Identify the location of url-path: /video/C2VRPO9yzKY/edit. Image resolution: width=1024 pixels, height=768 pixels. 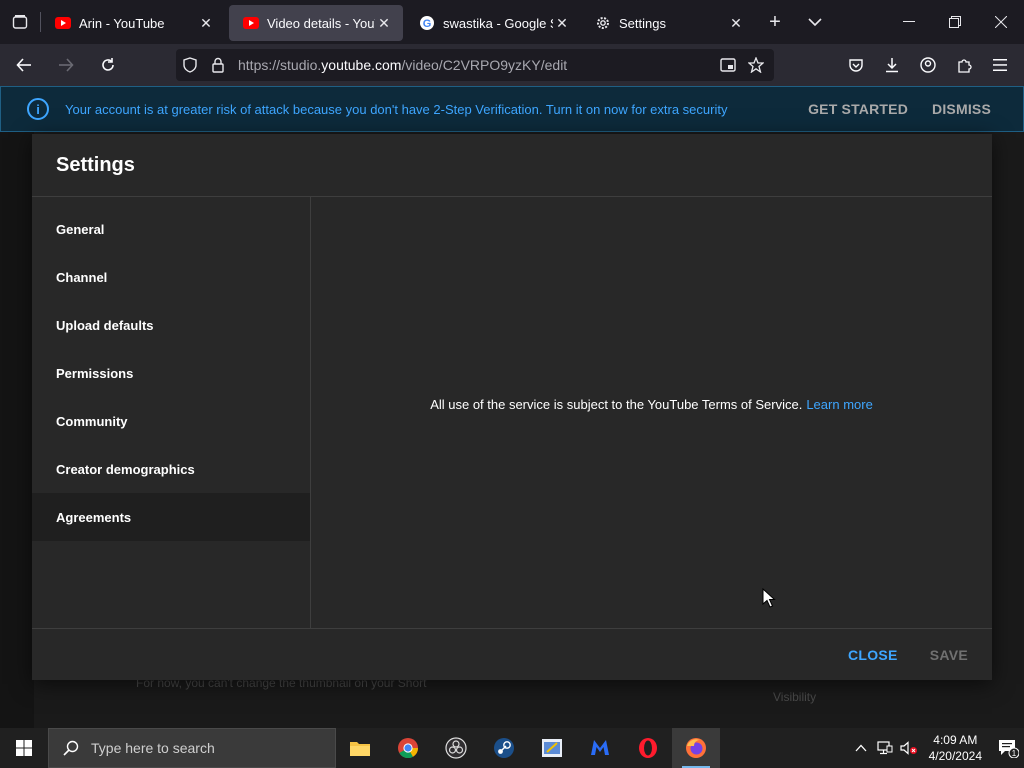
(484, 65).